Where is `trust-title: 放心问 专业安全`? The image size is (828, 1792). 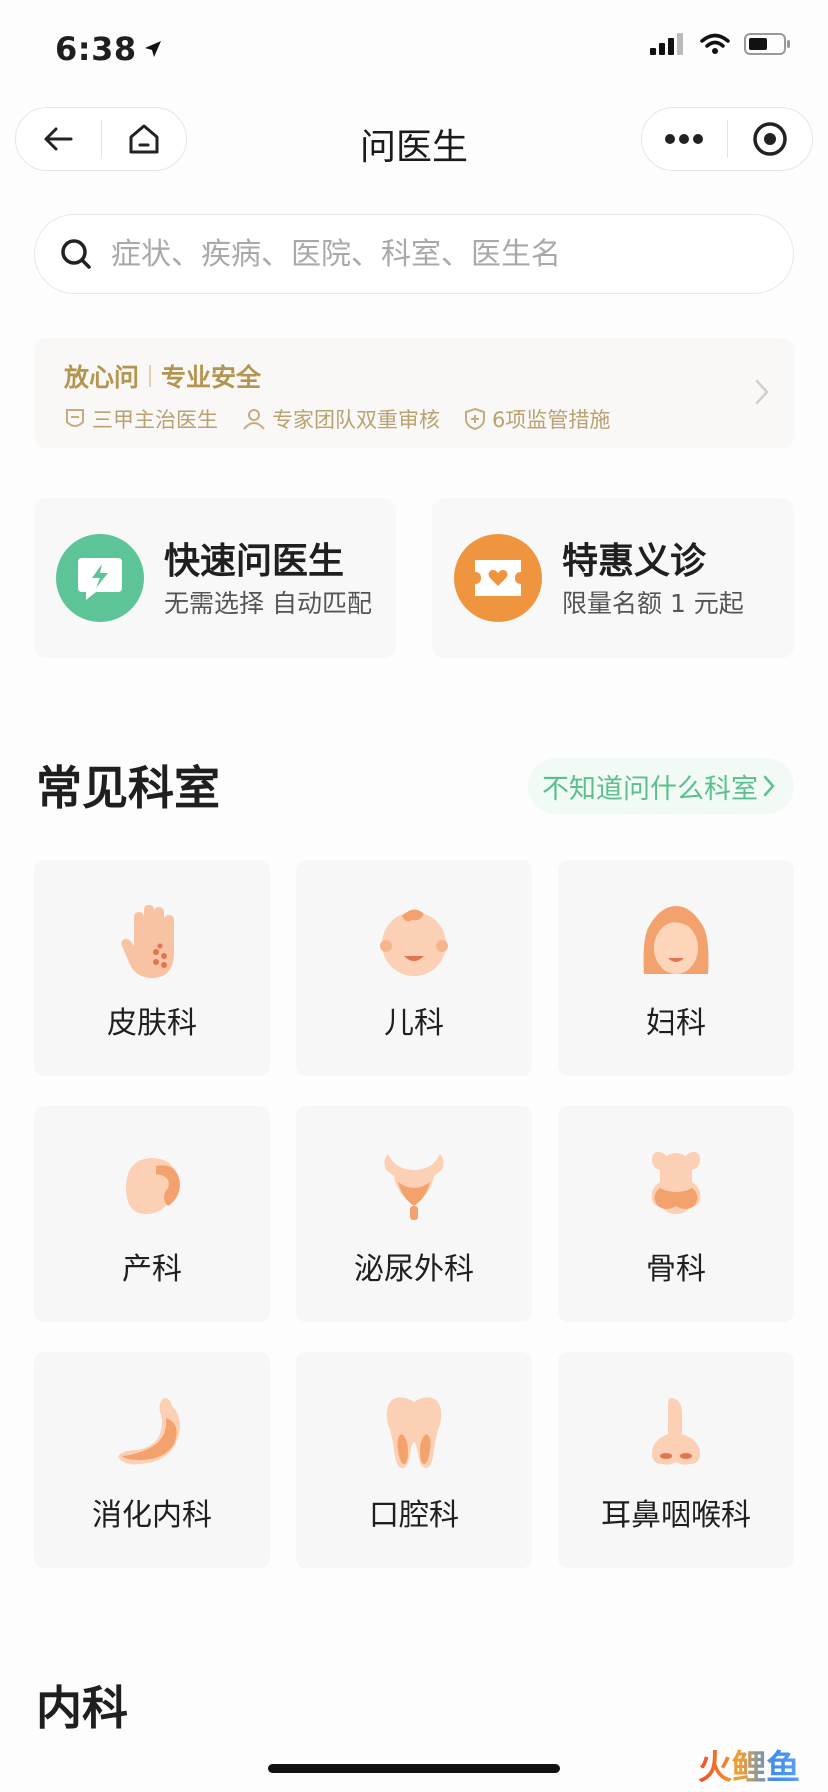 trust-title: 放心问 专业安全 is located at coordinates (162, 376).